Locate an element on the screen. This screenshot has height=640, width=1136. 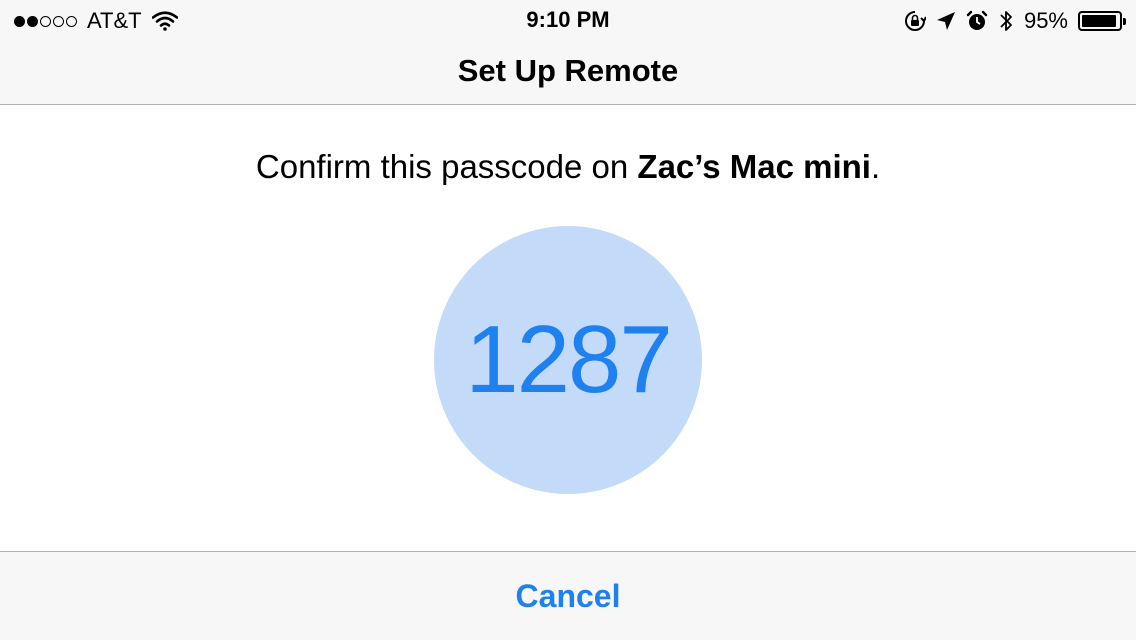
cancel-button: Cancel is located at coordinates (568, 596).